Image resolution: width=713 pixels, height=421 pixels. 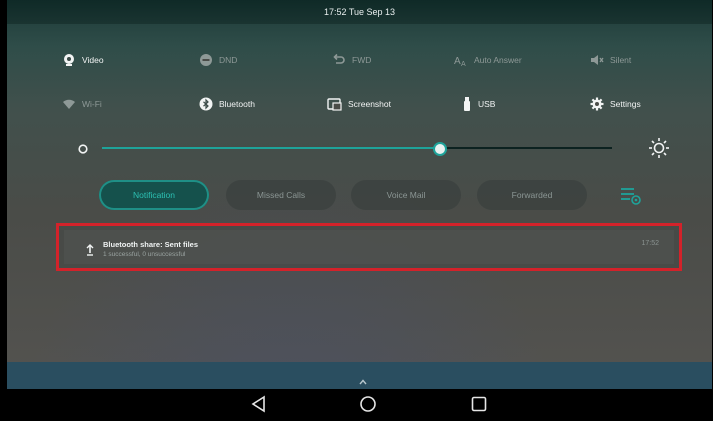 I want to click on home-icon, so click(x=368, y=404).